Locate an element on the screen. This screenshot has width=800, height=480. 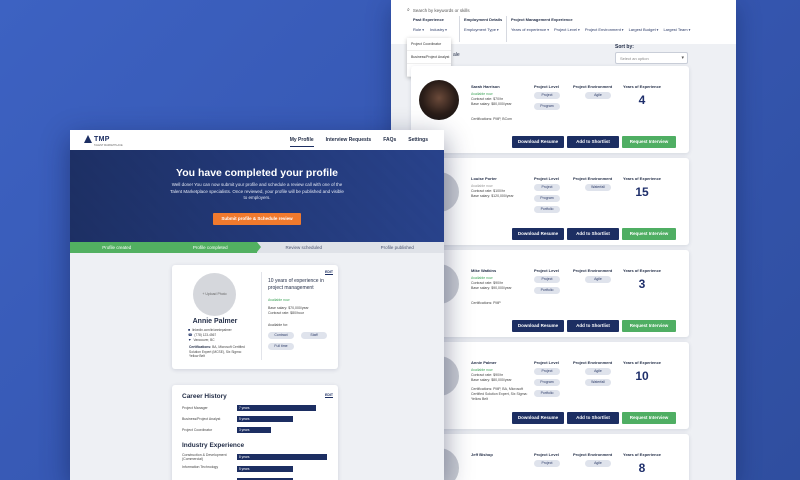
upload-photo-button: + Upload Photo is located at coordinates (214, 294).